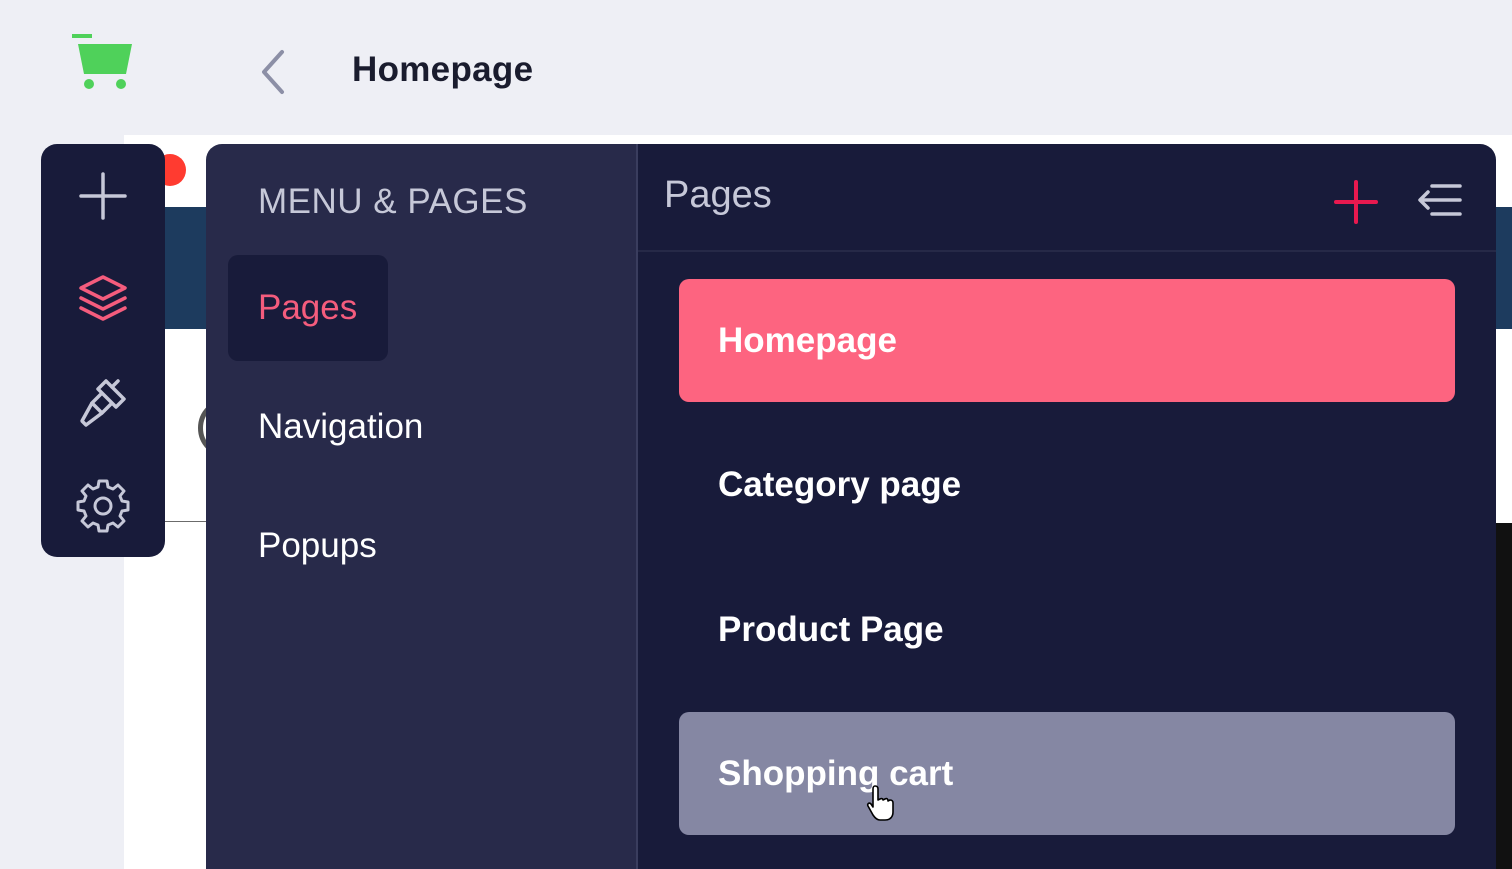 The height and width of the screenshot is (869, 1512). I want to click on pages-header: Pages, so click(1067, 198).